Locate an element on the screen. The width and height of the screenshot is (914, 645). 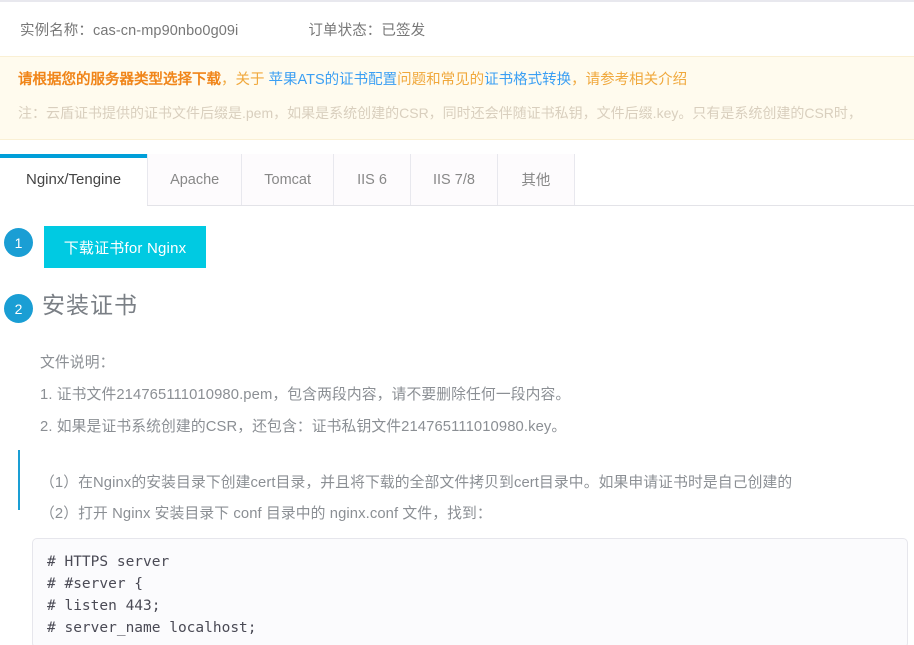
step-marker-2: 2 is located at coordinates (18, 308).